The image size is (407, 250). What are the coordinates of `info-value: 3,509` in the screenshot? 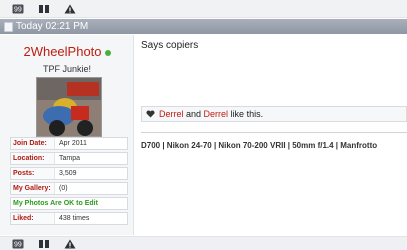 It's located at (68, 173).